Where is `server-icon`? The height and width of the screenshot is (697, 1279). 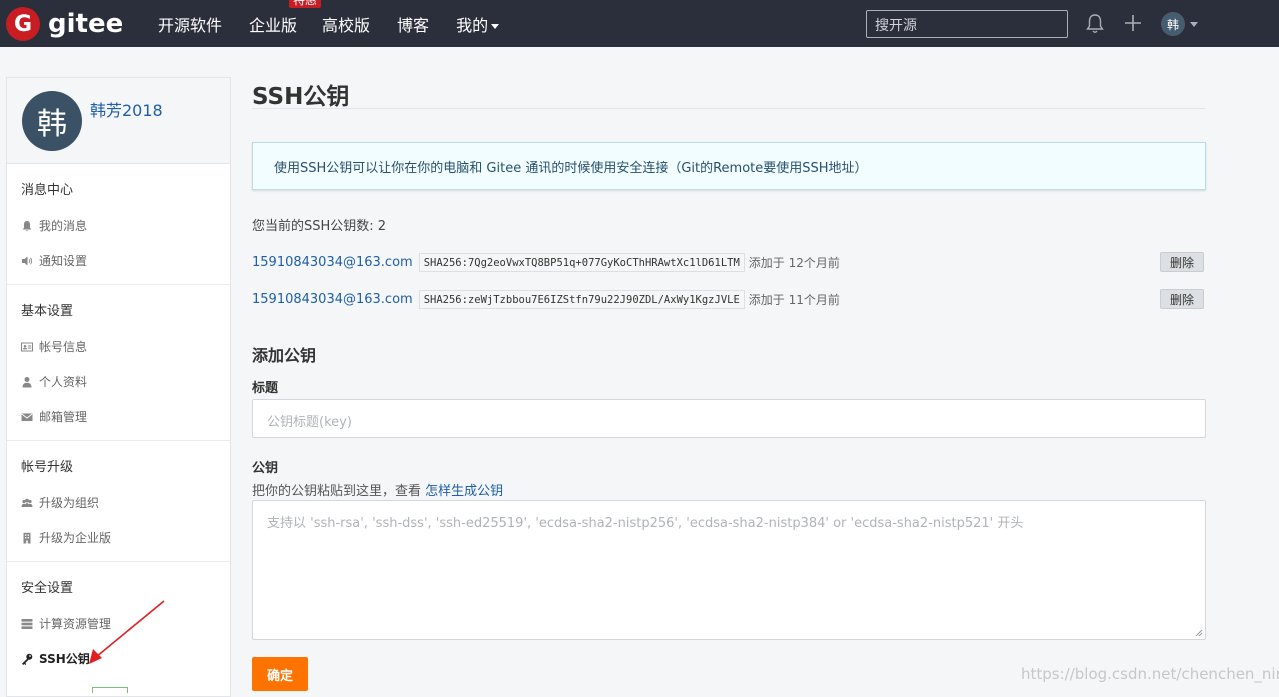 server-icon is located at coordinates (27, 623).